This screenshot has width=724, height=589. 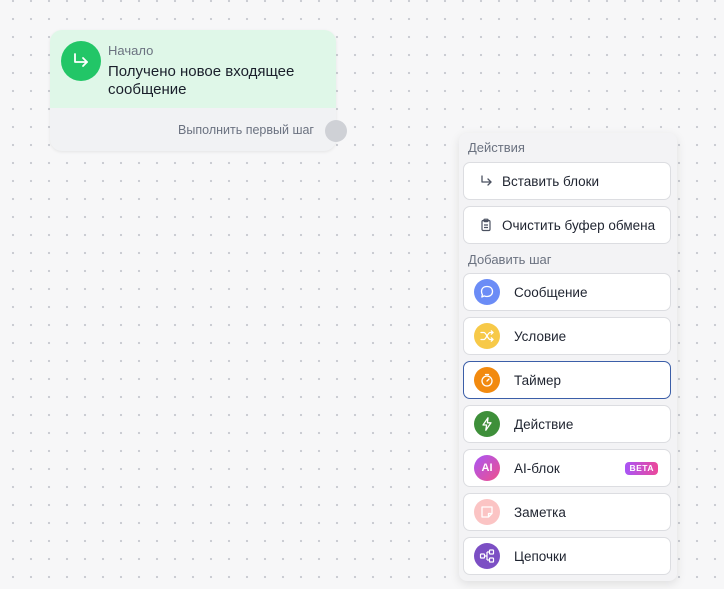 What do you see at coordinates (551, 181) in the screenshot?
I see `paste-blocks-label: Вставить блоки` at bounding box center [551, 181].